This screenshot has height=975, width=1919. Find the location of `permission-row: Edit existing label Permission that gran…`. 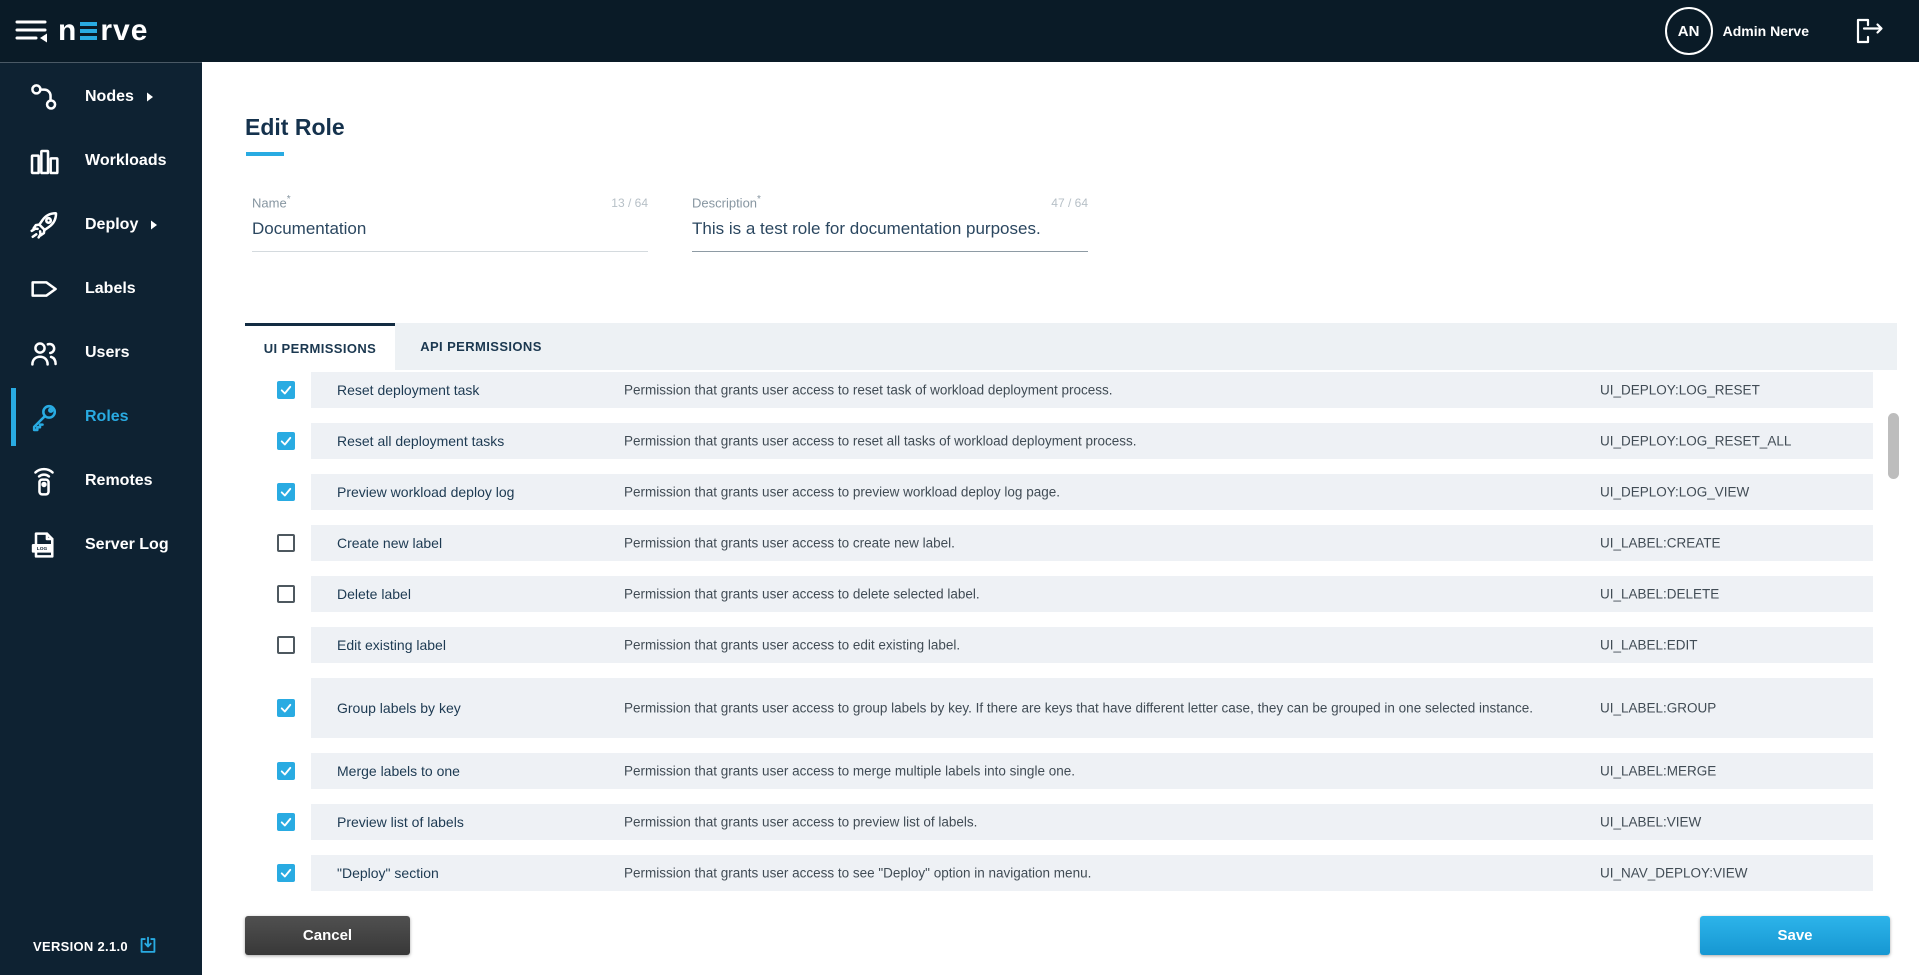

permission-row: Edit existing label Permission that gran… is located at coordinates (1075, 645).